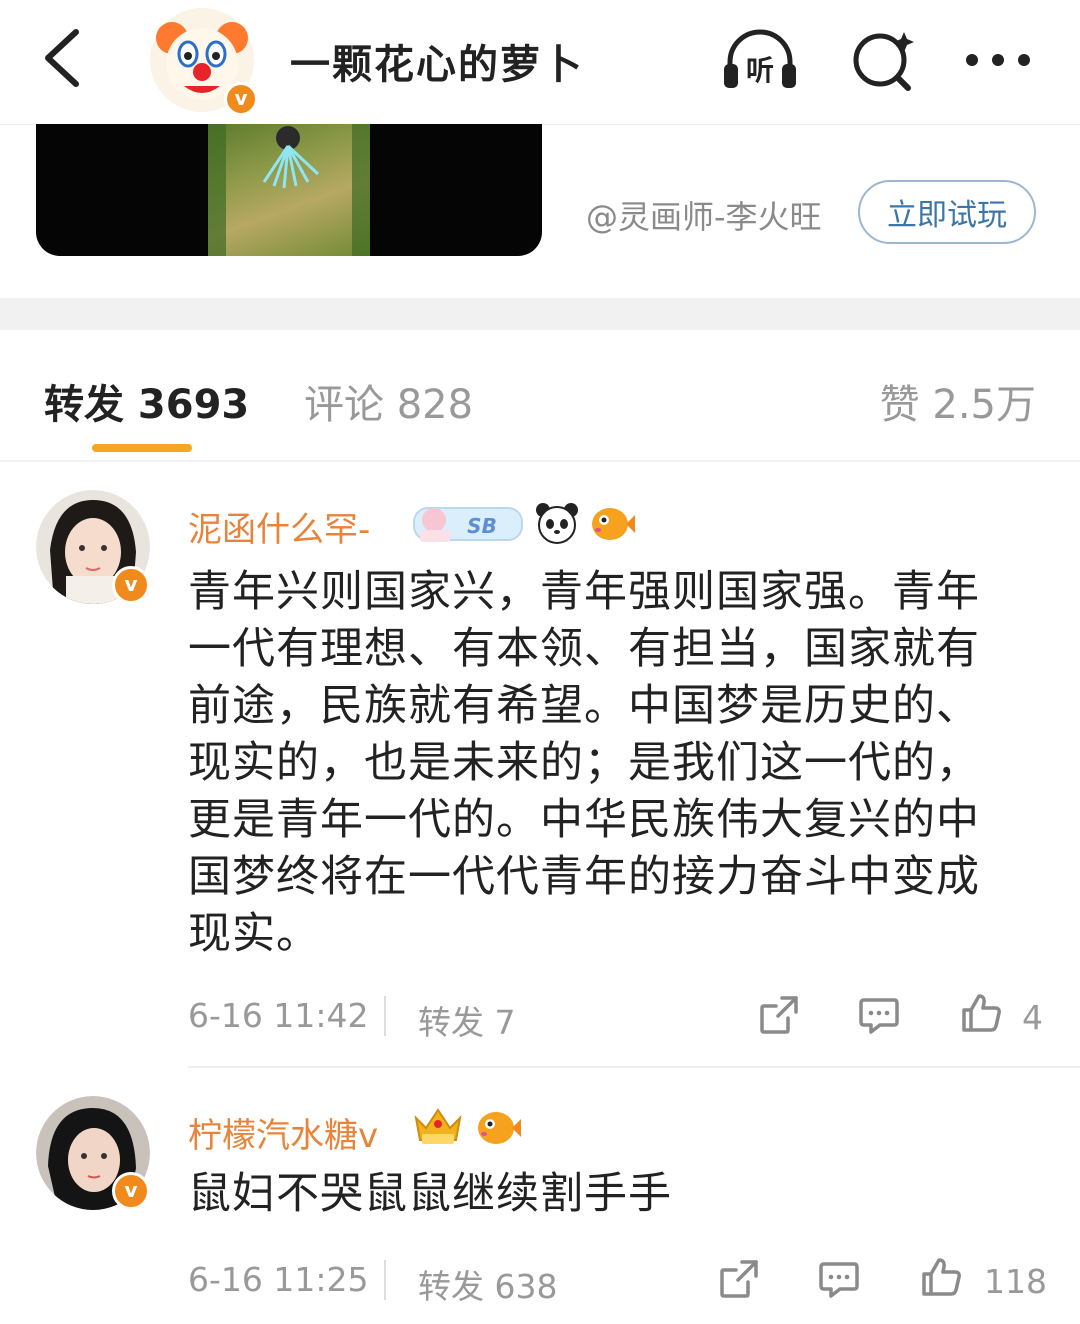  What do you see at coordinates (283, 1132) in the screenshot?
I see `comment-username: 柠檬汽水糖v` at bounding box center [283, 1132].